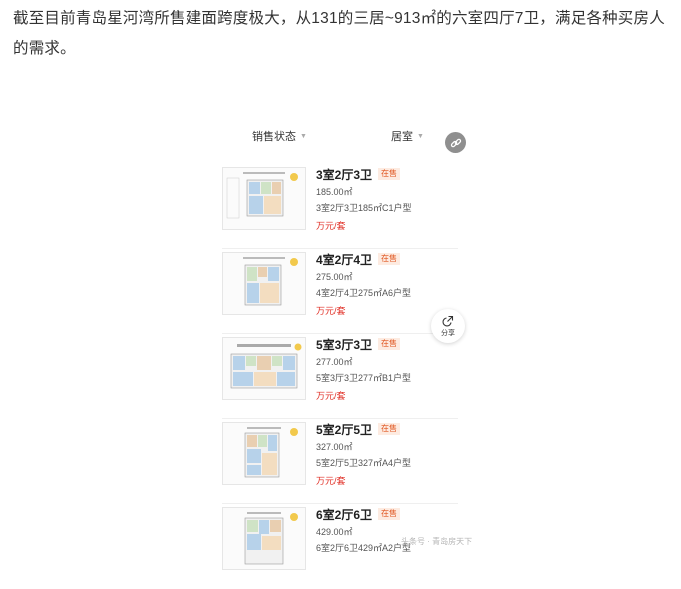  What do you see at coordinates (448, 333) in the screenshot?
I see `share-label: 分享` at bounding box center [448, 333].